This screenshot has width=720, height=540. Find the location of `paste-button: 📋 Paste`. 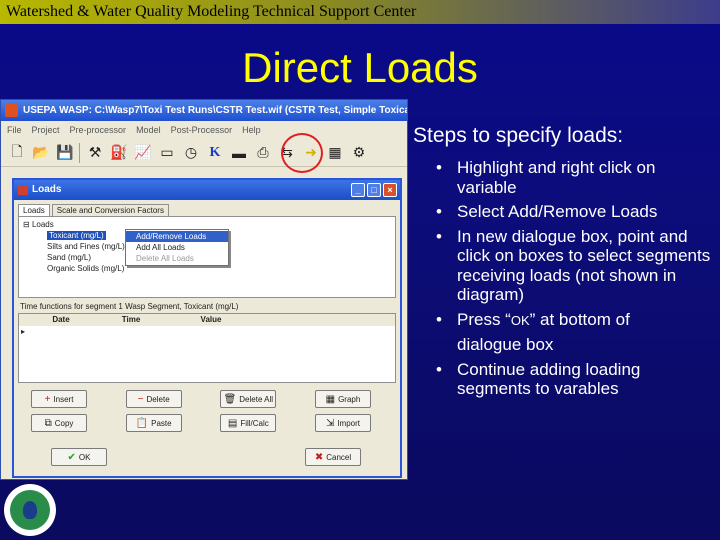

paste-button: 📋 Paste is located at coordinates (153, 423).